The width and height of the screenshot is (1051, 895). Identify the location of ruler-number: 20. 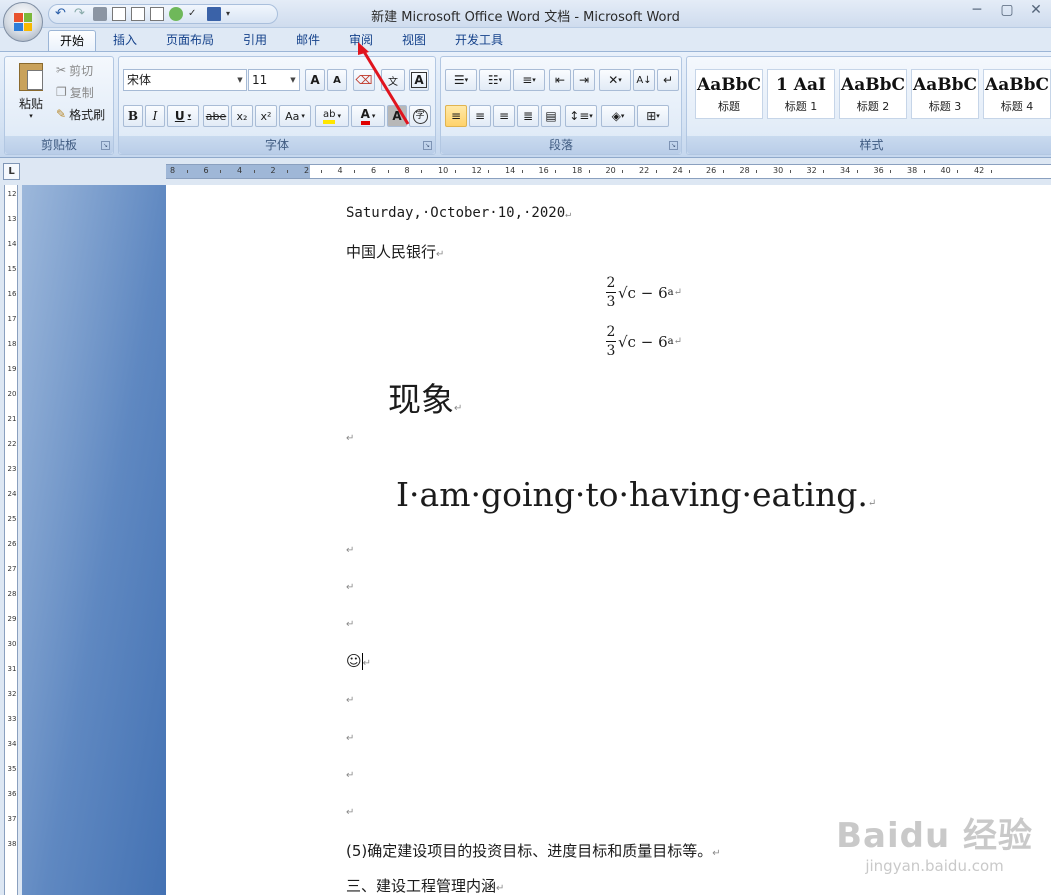
(12, 394).